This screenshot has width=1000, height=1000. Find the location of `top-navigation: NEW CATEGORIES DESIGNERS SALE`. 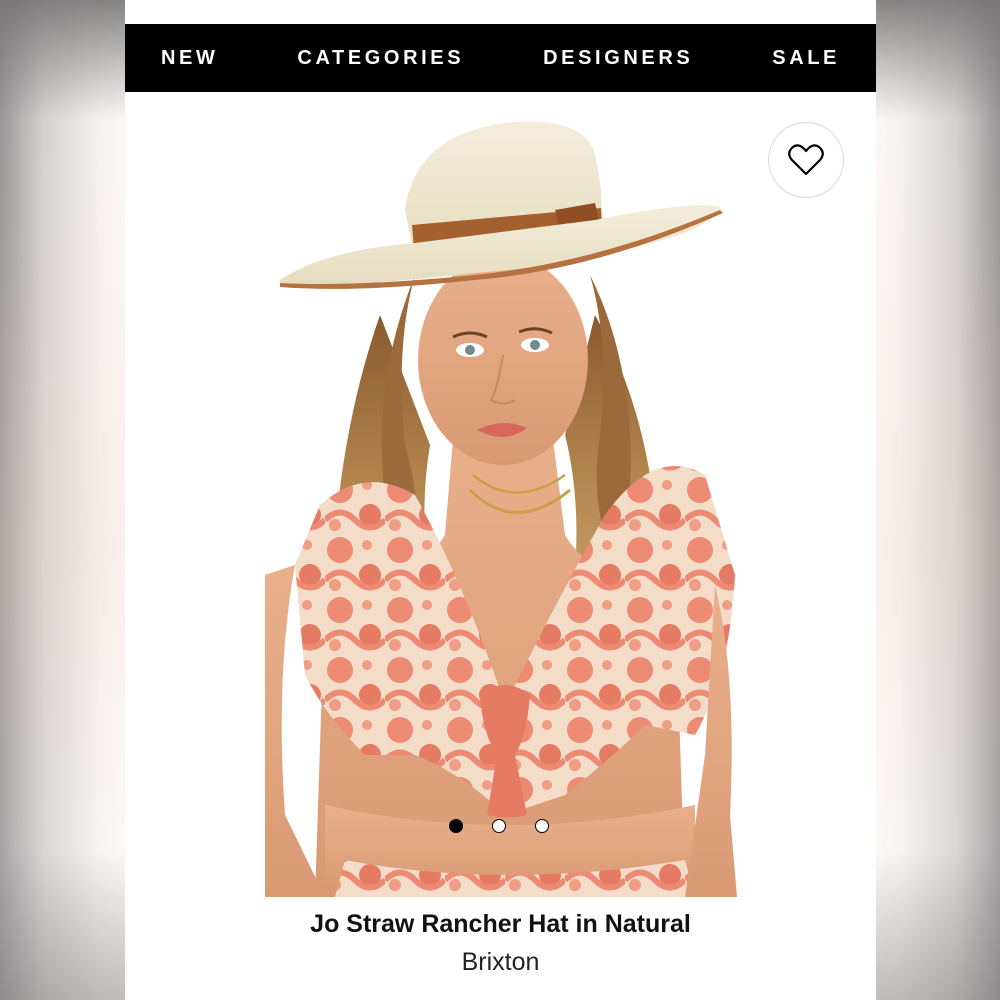

top-navigation: NEW CATEGORIES DESIGNERS SALE is located at coordinates (500, 58).